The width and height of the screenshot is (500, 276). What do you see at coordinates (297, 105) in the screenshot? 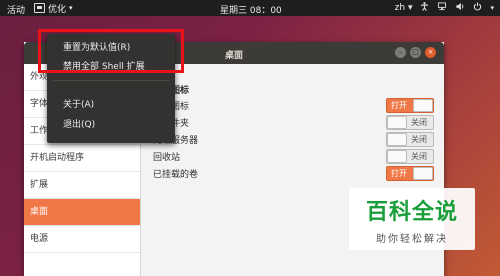
I see `setting-row-show-icons: 显示图标 打开` at bounding box center [297, 105].